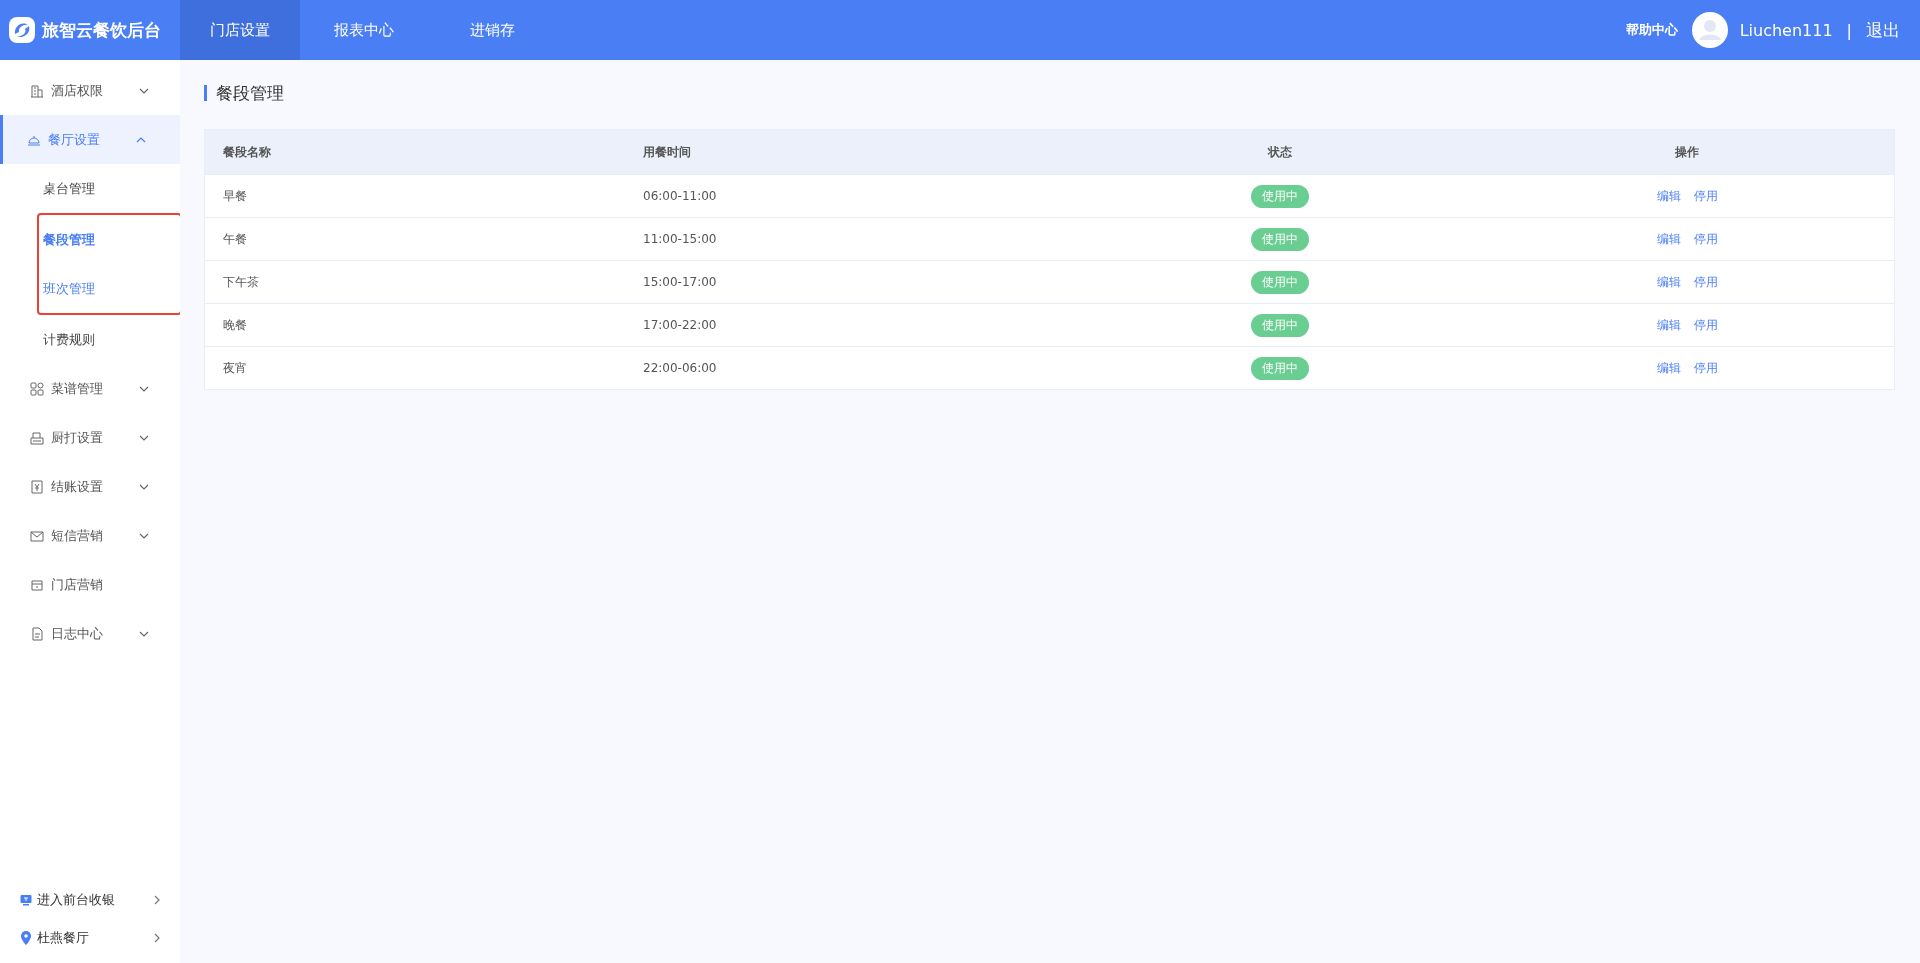 Image resolution: width=1920 pixels, height=963 pixels. I want to click on document-icon, so click(37, 633).